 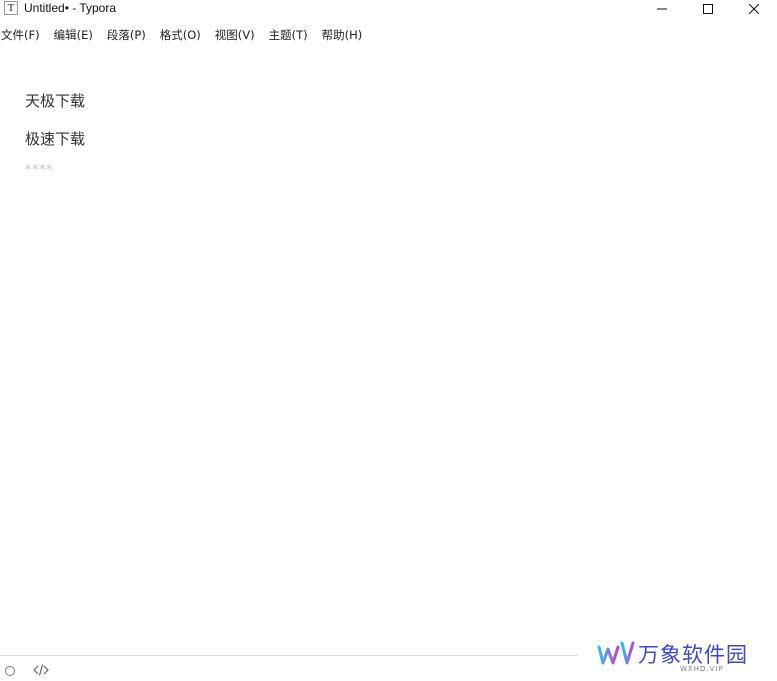 What do you see at coordinates (388, 9) in the screenshot?
I see `title-bar: T Untitled• - Typora` at bounding box center [388, 9].